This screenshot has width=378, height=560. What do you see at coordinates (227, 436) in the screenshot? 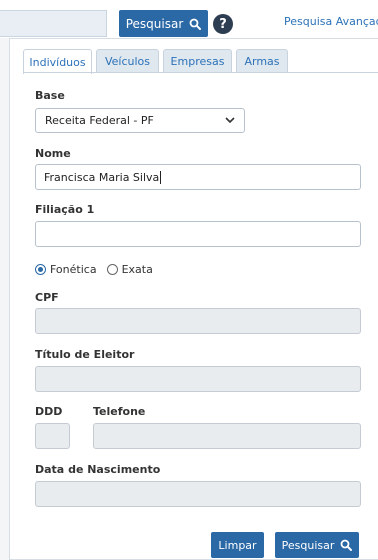
I see `telefone-input` at bounding box center [227, 436].